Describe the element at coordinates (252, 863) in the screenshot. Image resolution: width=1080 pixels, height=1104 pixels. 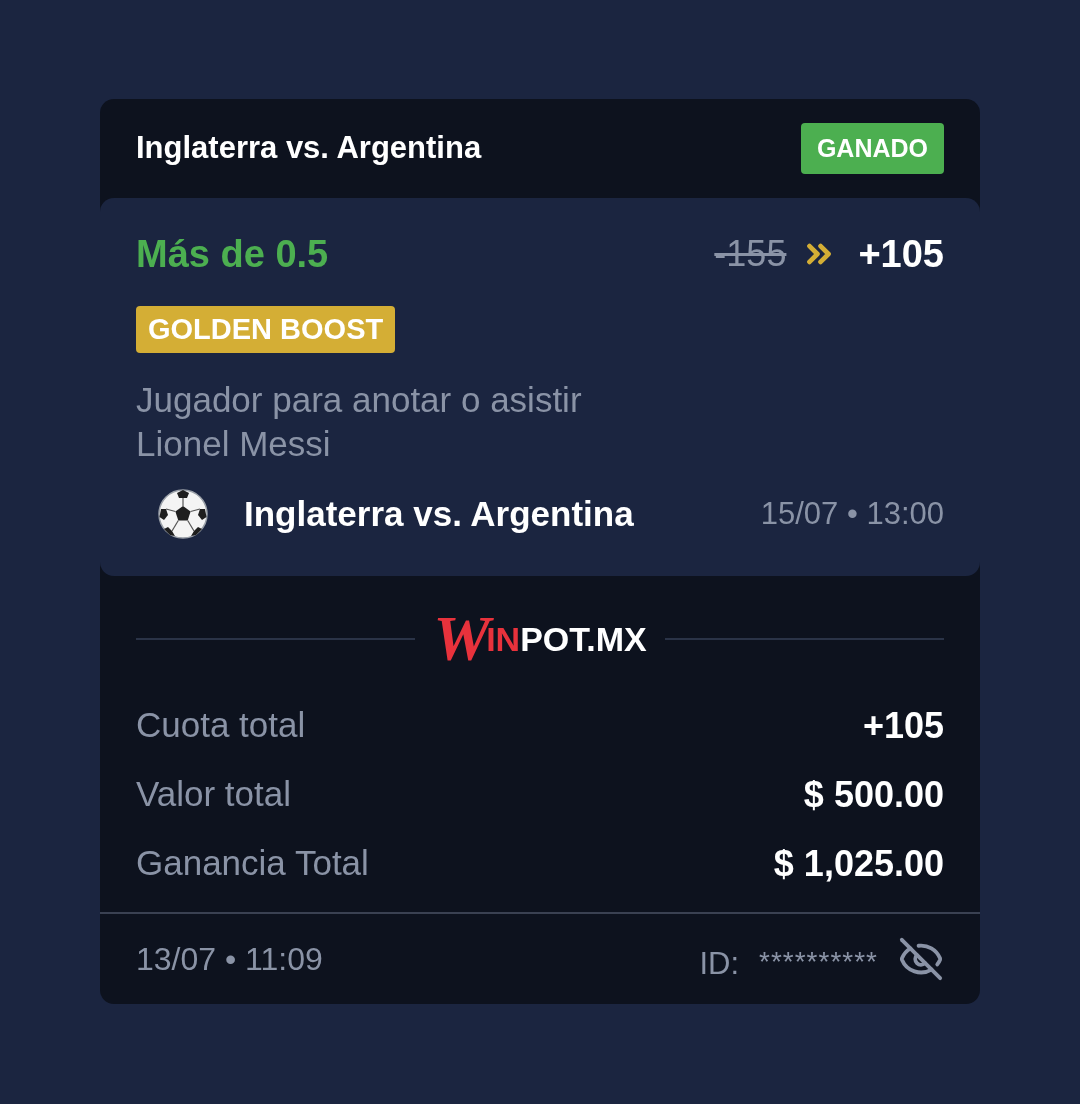
I see `summary-label: Ganancia Total` at that location.